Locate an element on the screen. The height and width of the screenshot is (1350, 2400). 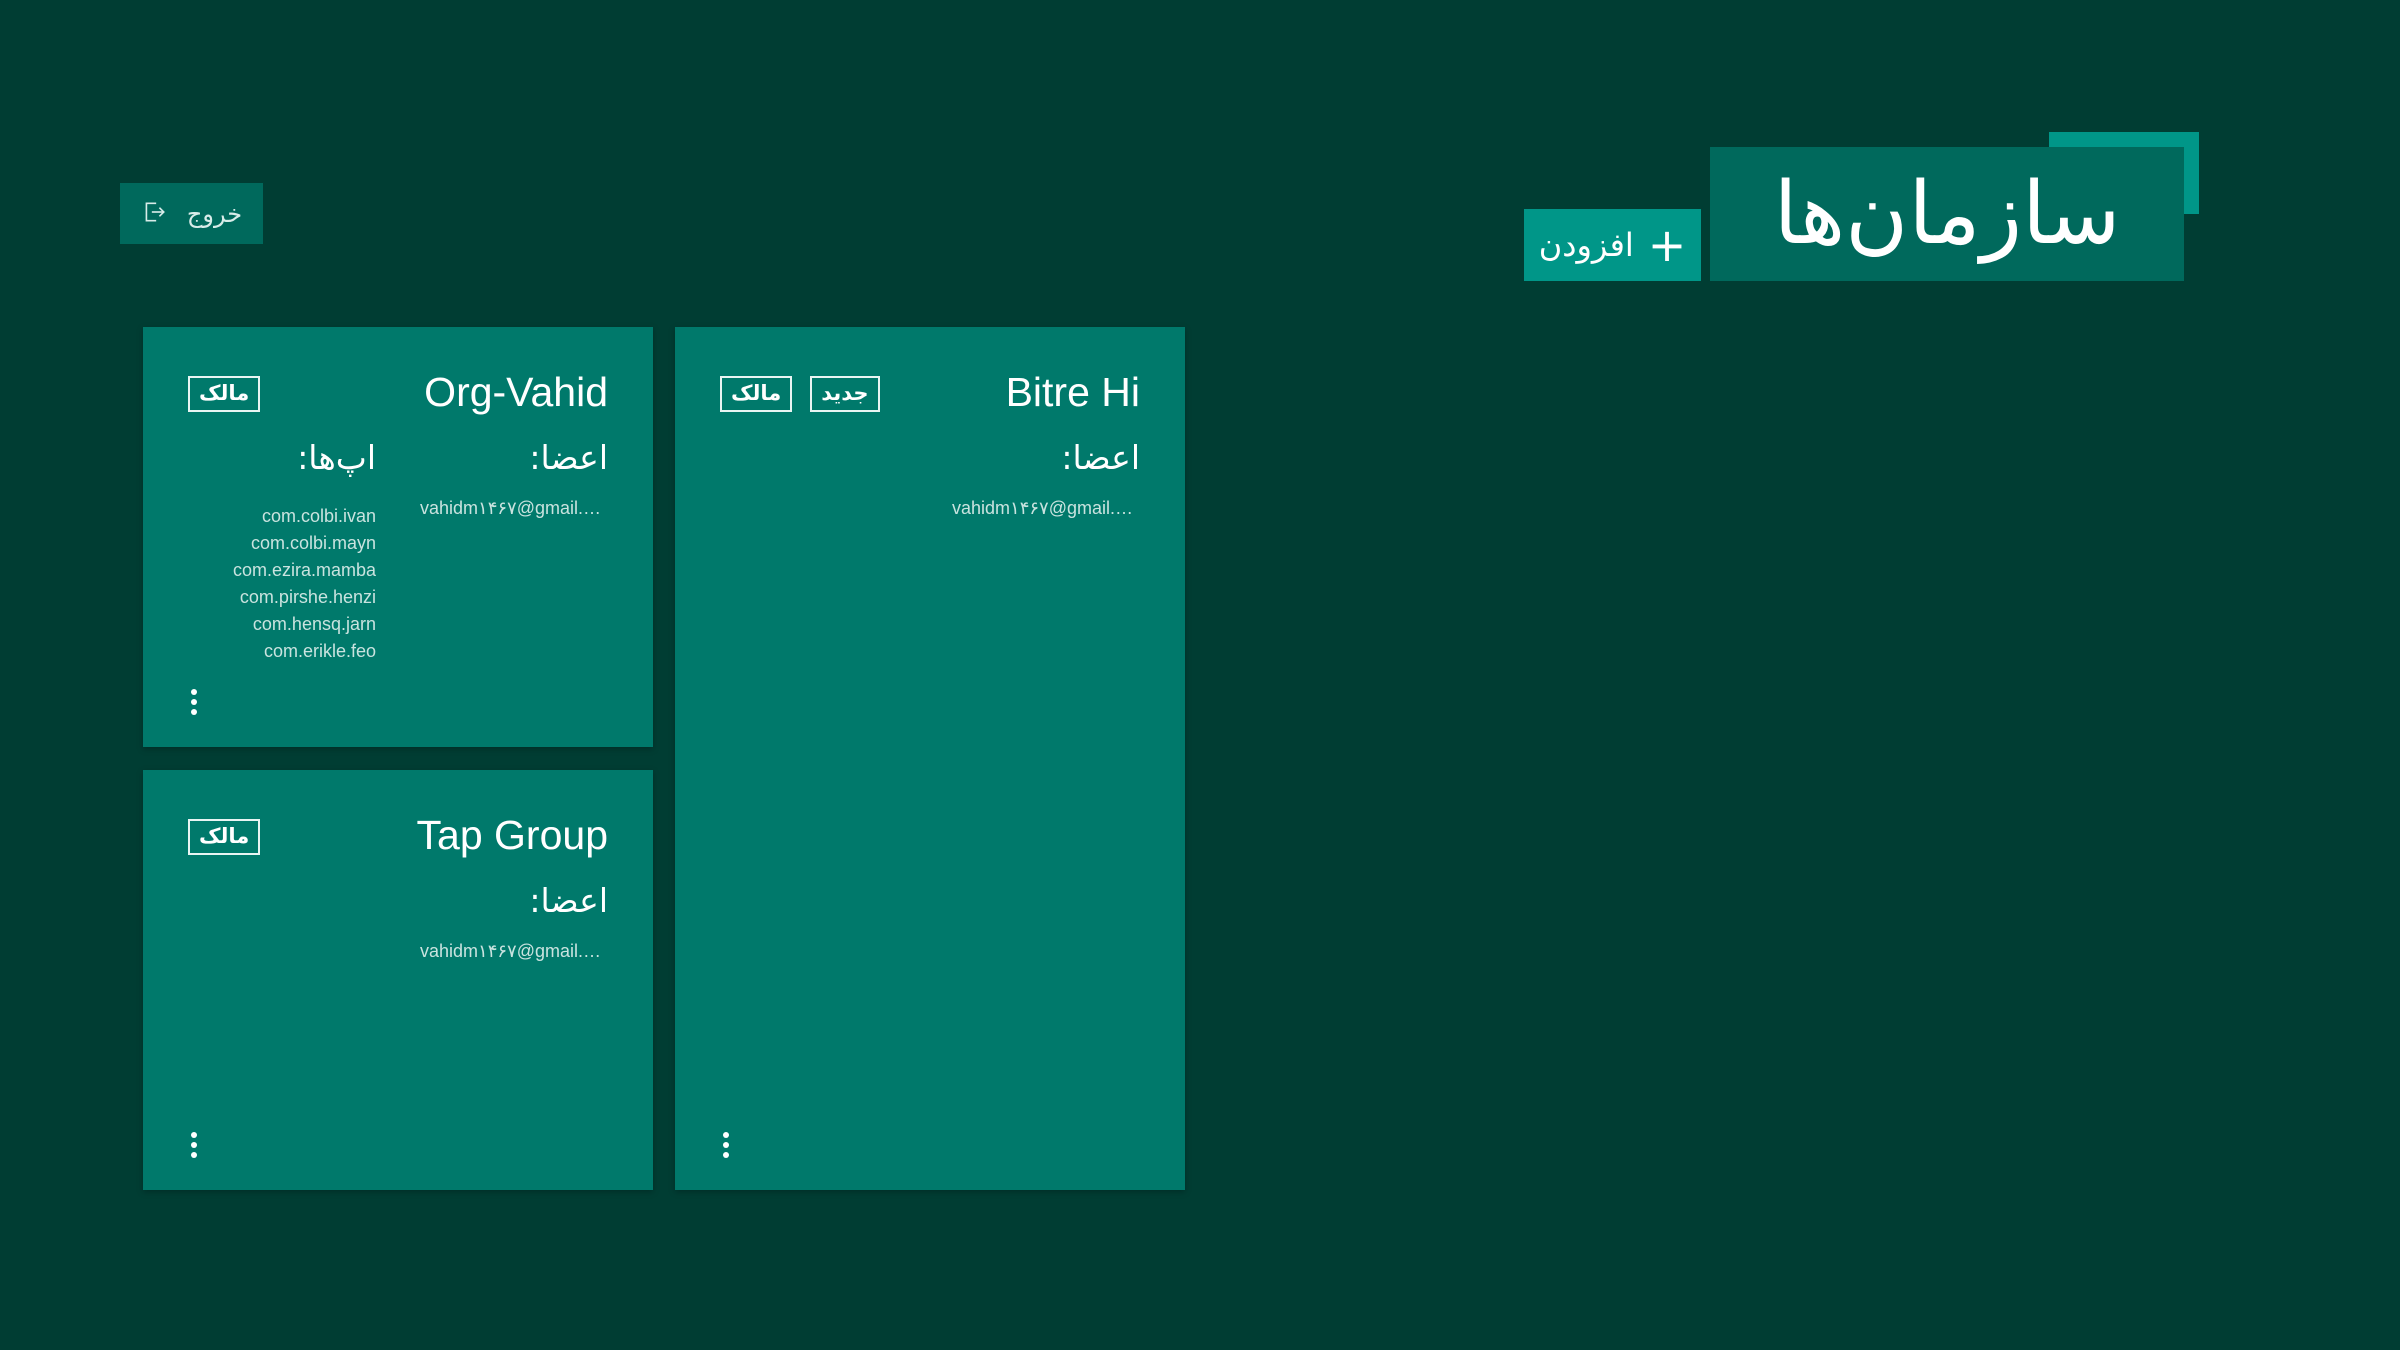
page-title: سازمان‌ها is located at coordinates (1947, 214).